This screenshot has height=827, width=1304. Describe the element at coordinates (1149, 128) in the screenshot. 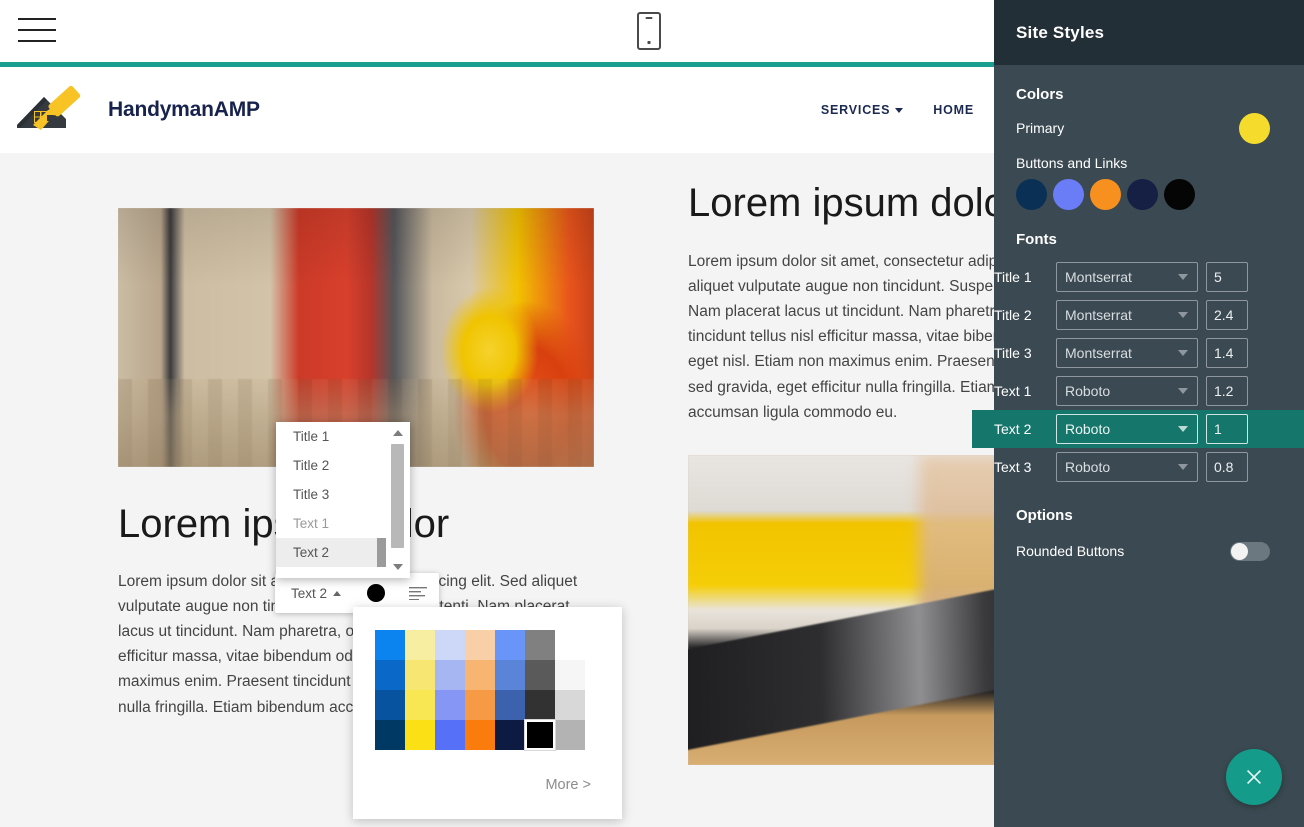

I see `primary-color-row: Primary` at that location.